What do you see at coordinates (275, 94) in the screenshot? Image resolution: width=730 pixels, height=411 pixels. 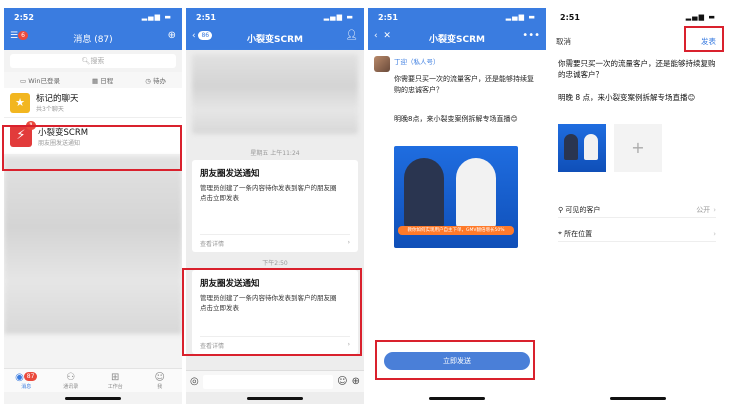 I see `blurred-message` at bounding box center [275, 94].